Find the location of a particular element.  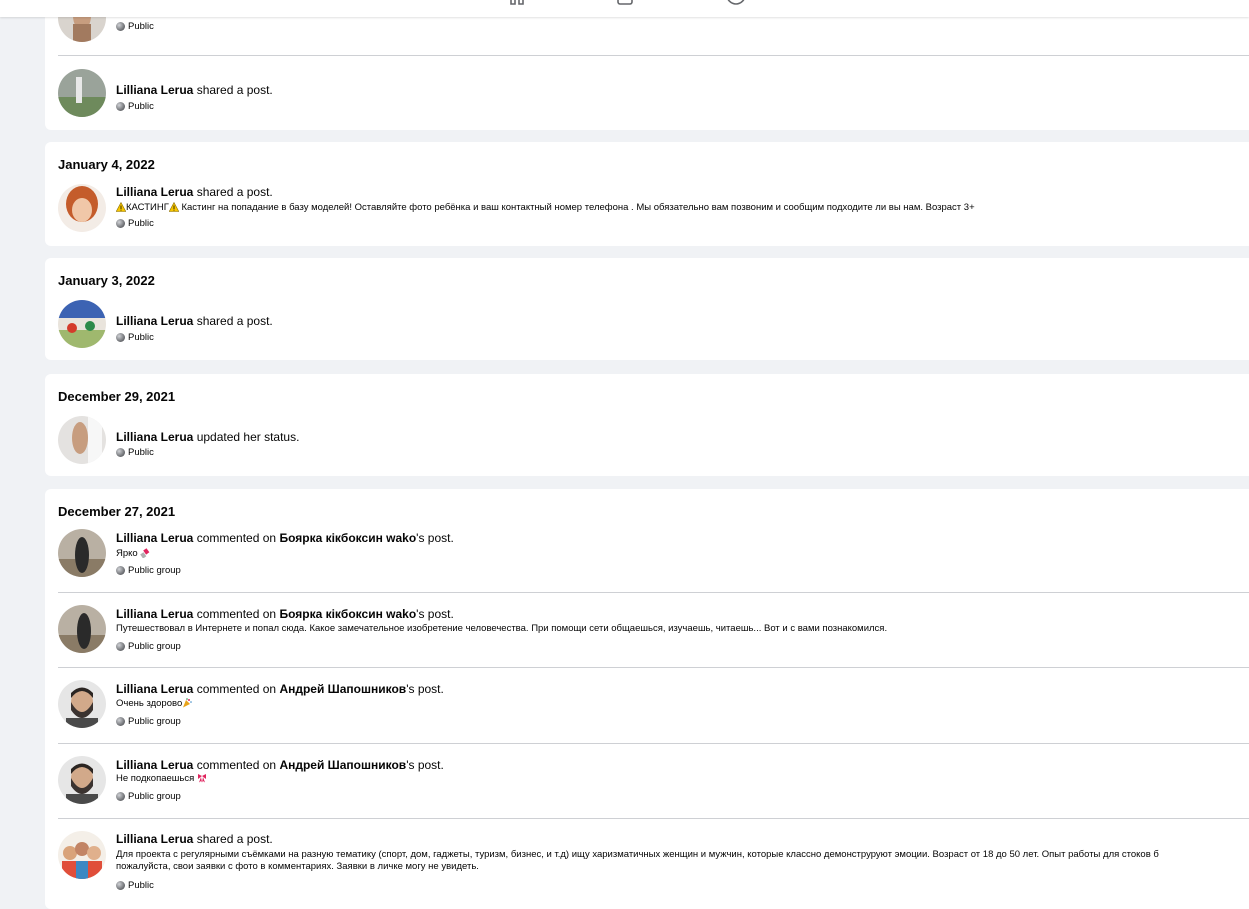

comment-text: Не подкопаешься is located at coordinates (161, 779).